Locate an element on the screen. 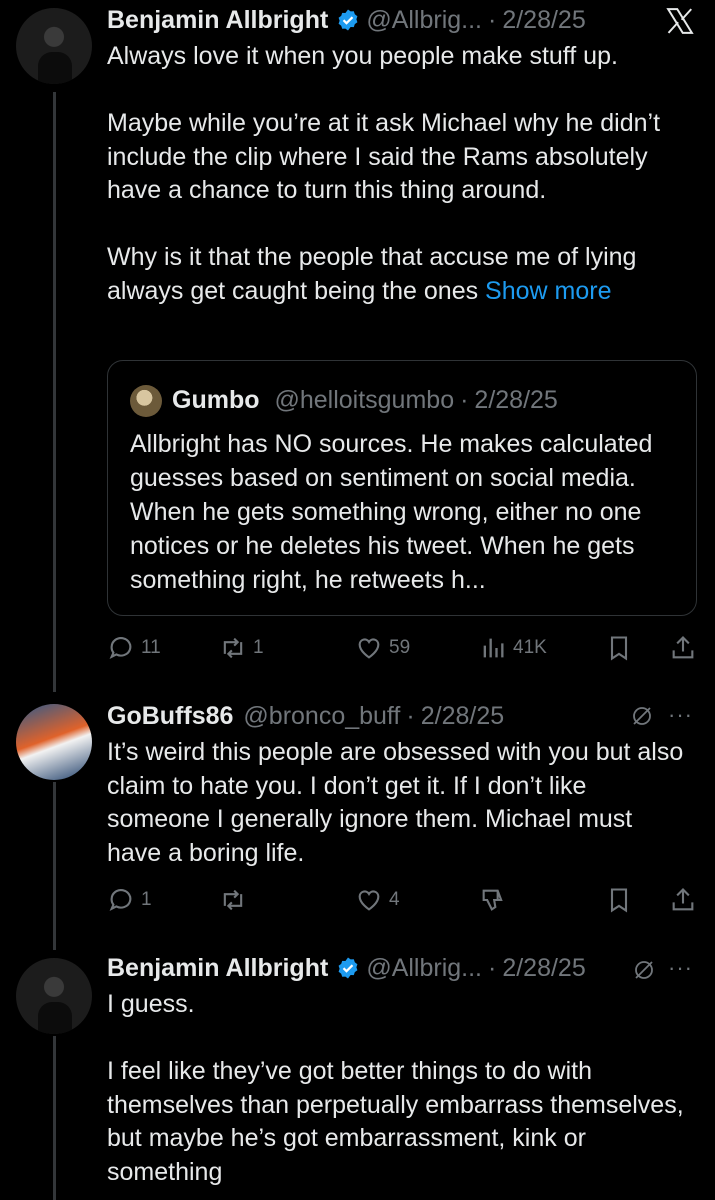 The image size is (715, 1200). x-logo-icon is located at coordinates (680, 21).